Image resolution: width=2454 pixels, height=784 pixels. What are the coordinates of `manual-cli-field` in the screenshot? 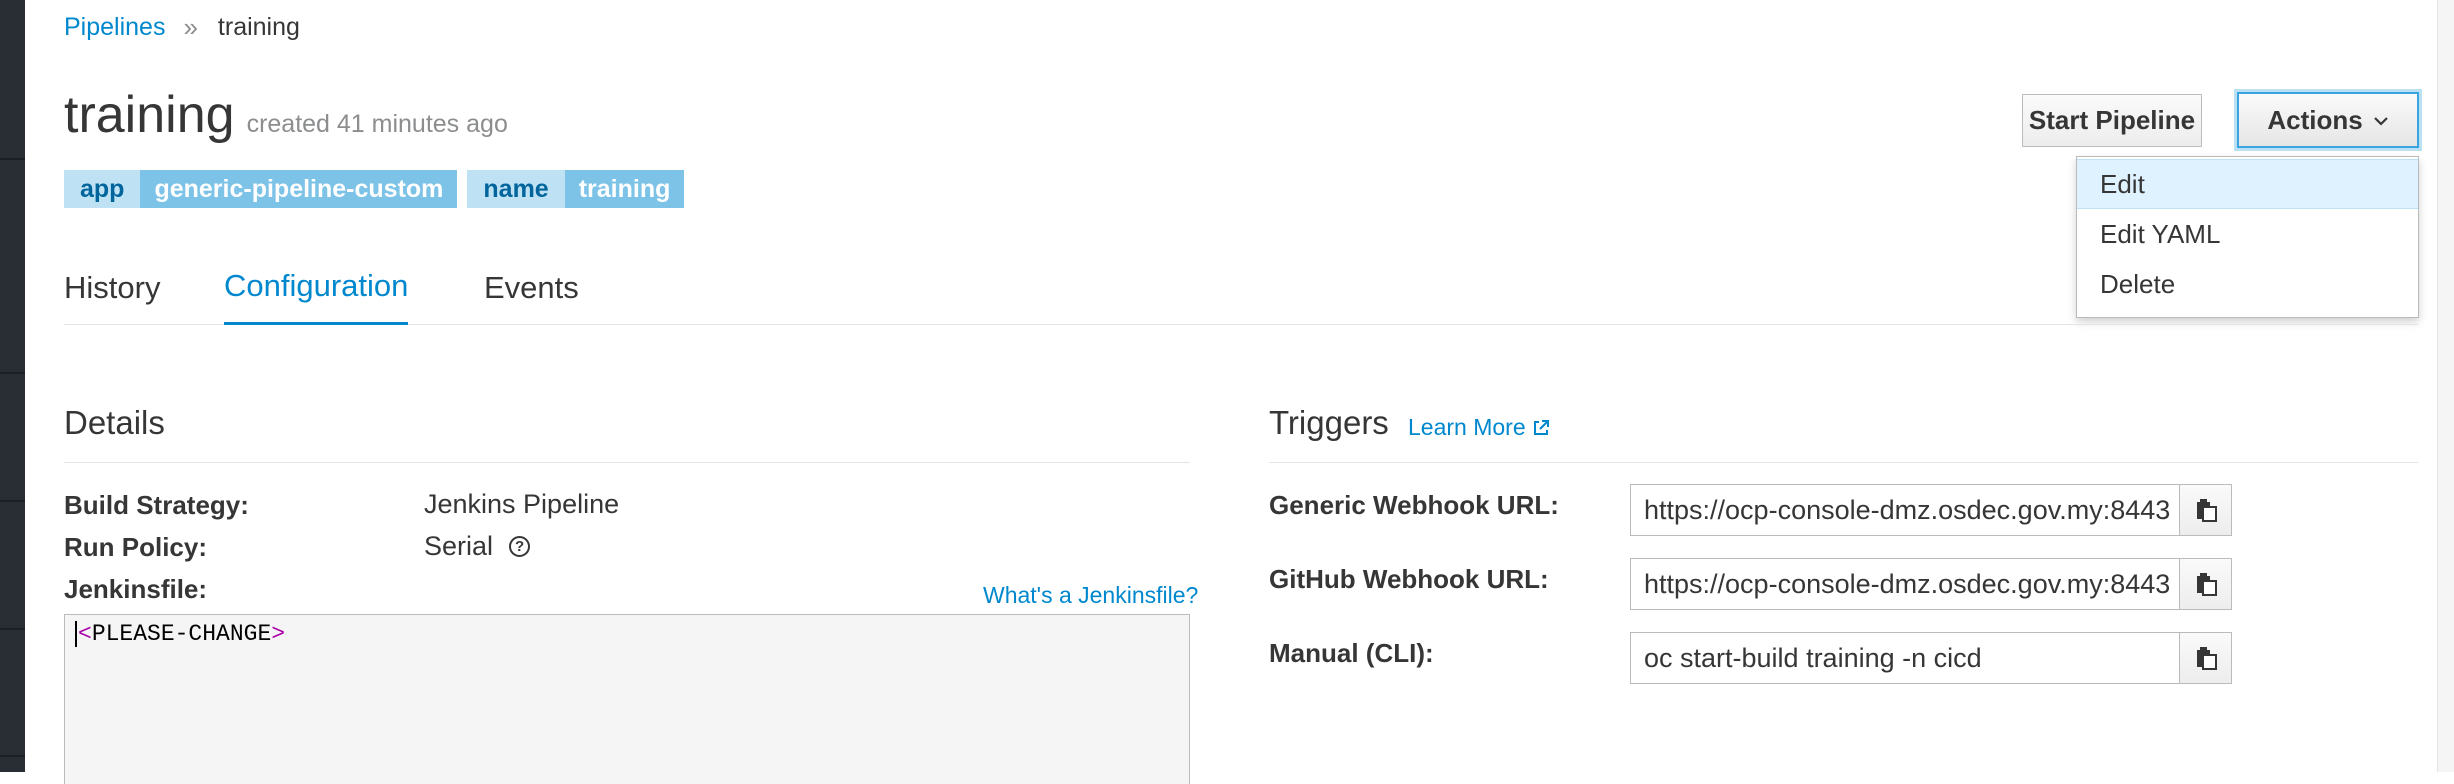 It's located at (1904, 658).